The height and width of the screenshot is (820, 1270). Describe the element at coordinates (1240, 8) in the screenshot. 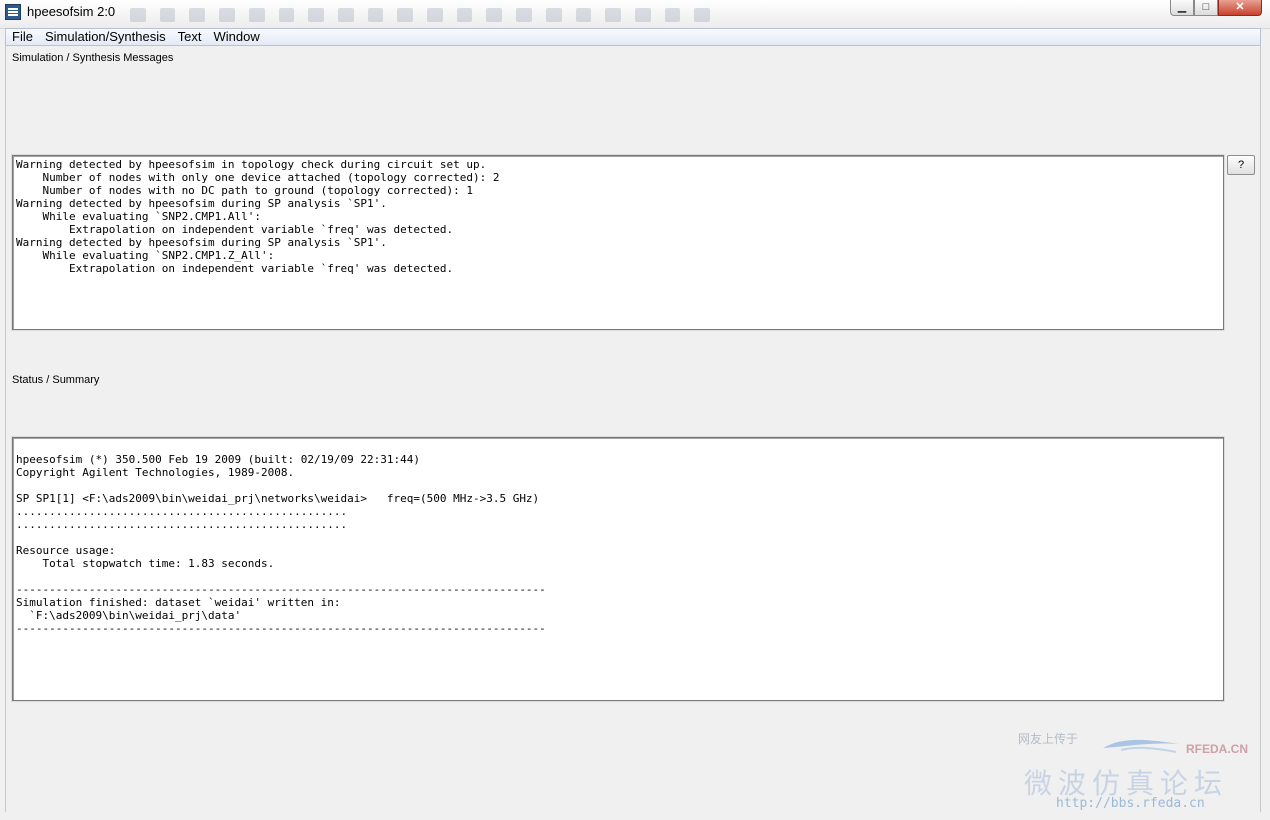

I see `close-button: ✕` at that location.